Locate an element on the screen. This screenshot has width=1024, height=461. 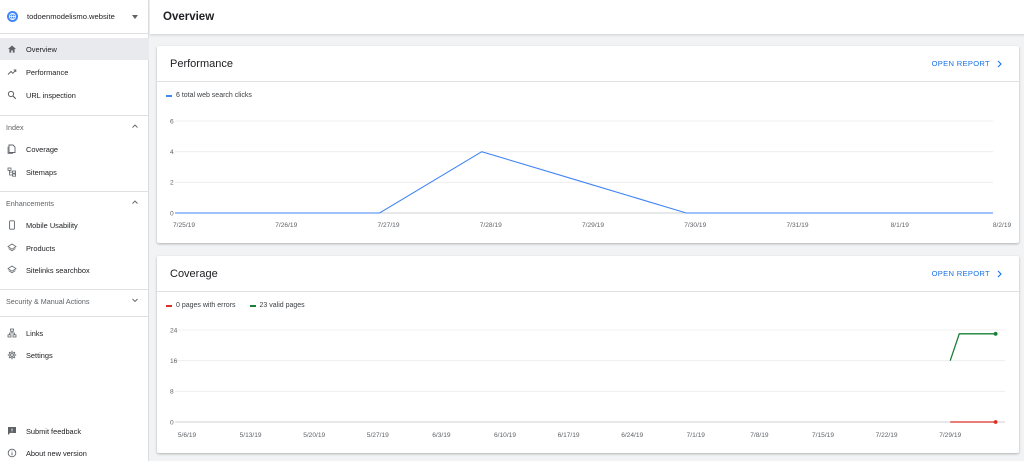
sidebar-item-mobile-usability: Mobile Usability is located at coordinates (74, 225).